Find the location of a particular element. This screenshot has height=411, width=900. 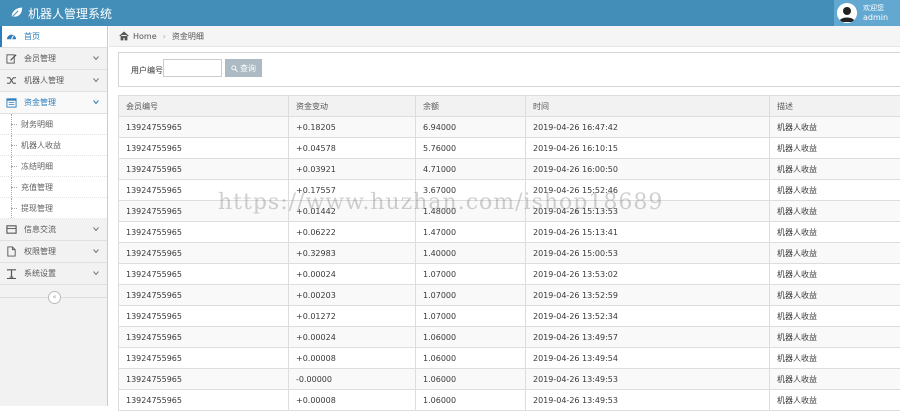

username: admin is located at coordinates (875, 17).